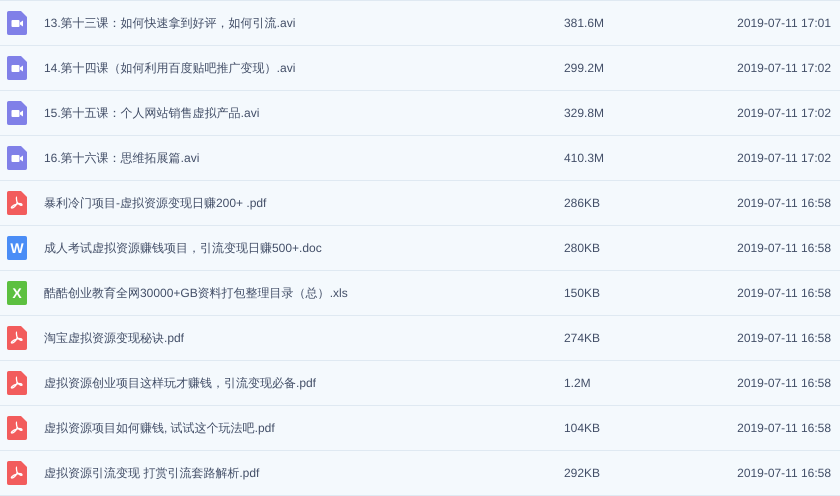 This screenshot has width=840, height=496. What do you see at coordinates (578, 383) in the screenshot?
I see `file-size: 1.2M` at bounding box center [578, 383].